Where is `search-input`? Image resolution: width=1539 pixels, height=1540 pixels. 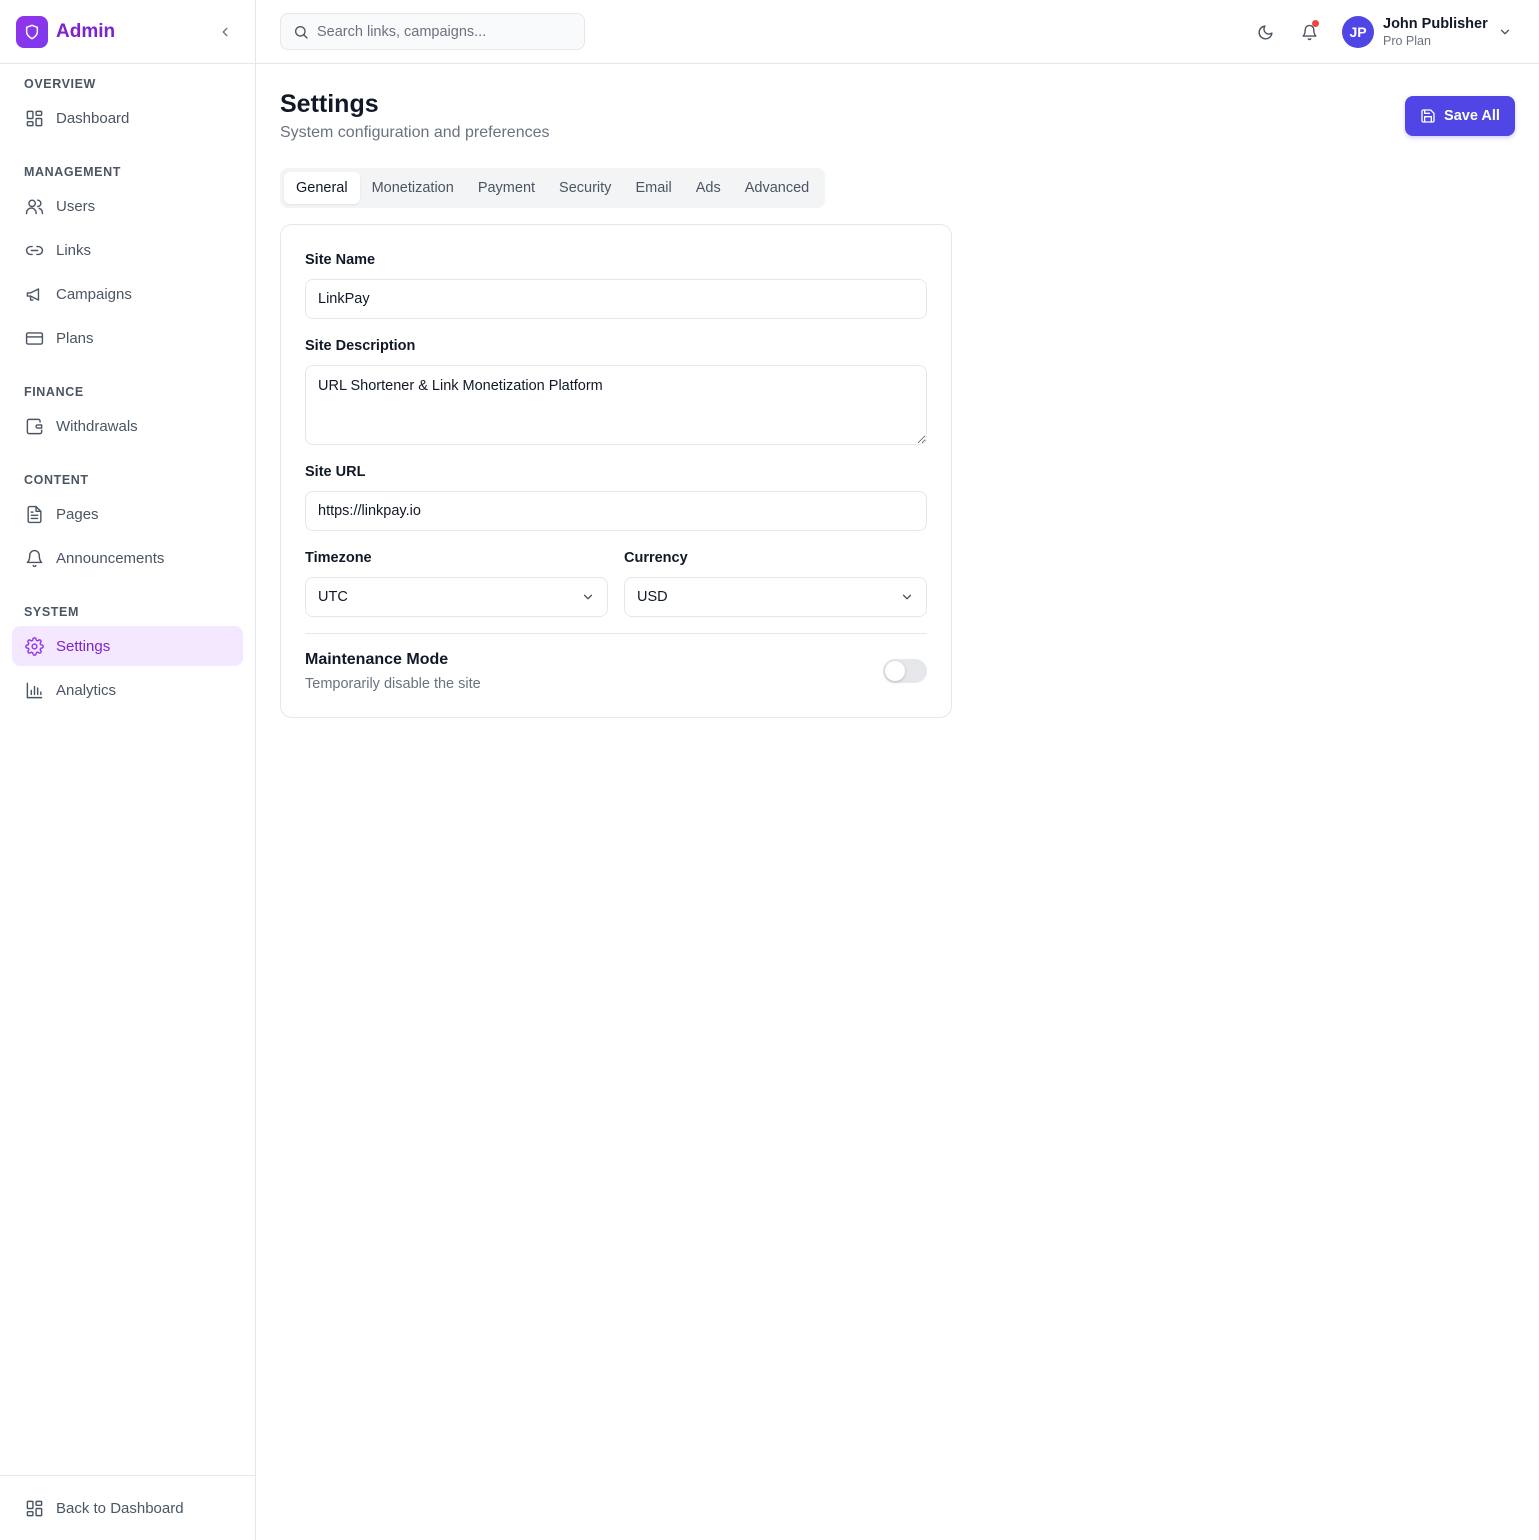 search-input is located at coordinates (442, 31).